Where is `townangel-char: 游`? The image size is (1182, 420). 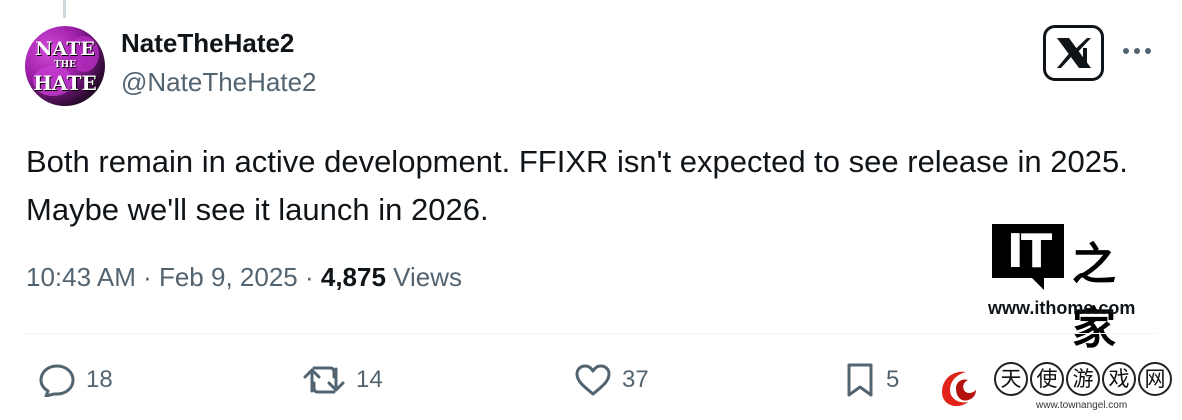
townangel-char: 游 is located at coordinates (1083, 379).